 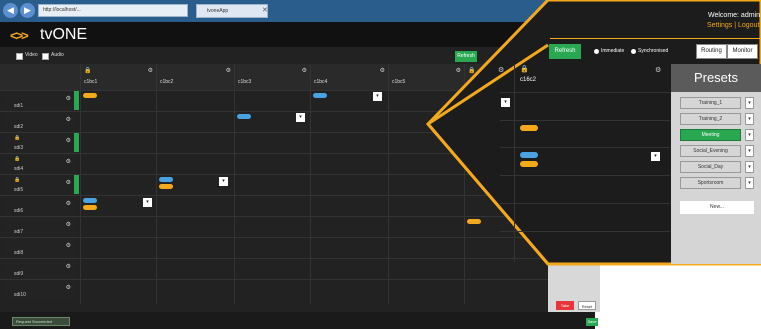 I want to click on preset-social-evening: Social_Evening, so click(x=710, y=151).